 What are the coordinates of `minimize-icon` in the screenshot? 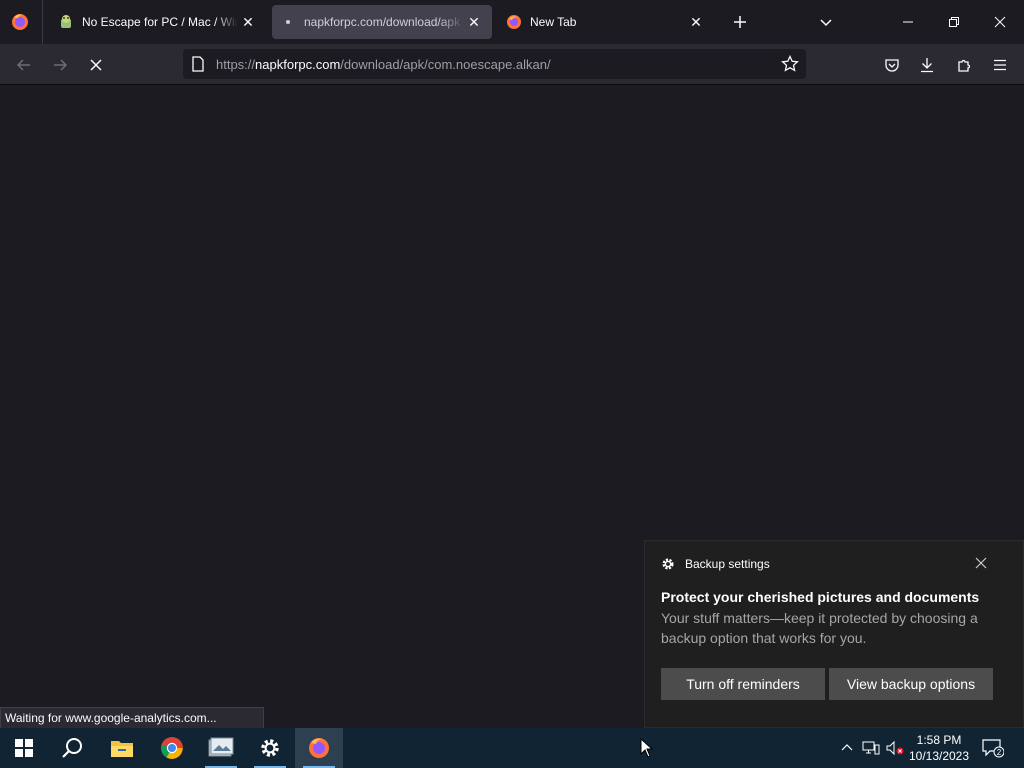 It's located at (908, 22).